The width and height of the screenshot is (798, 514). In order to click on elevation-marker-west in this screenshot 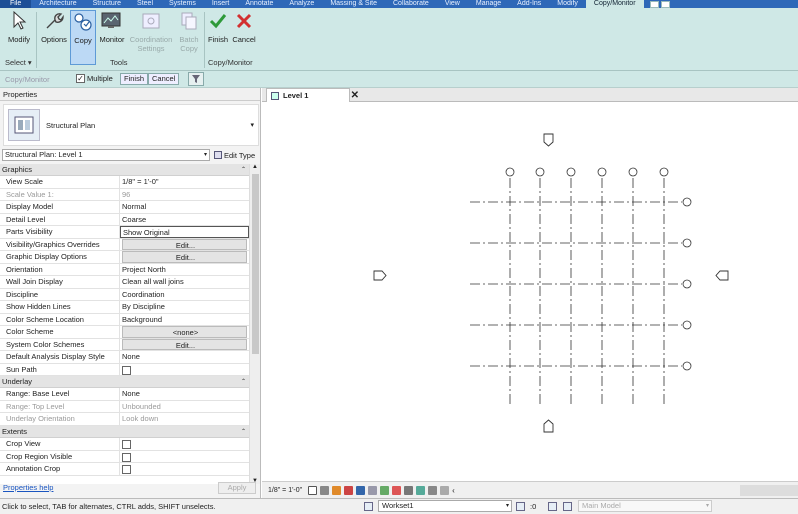, I will do `click(380, 275)`.